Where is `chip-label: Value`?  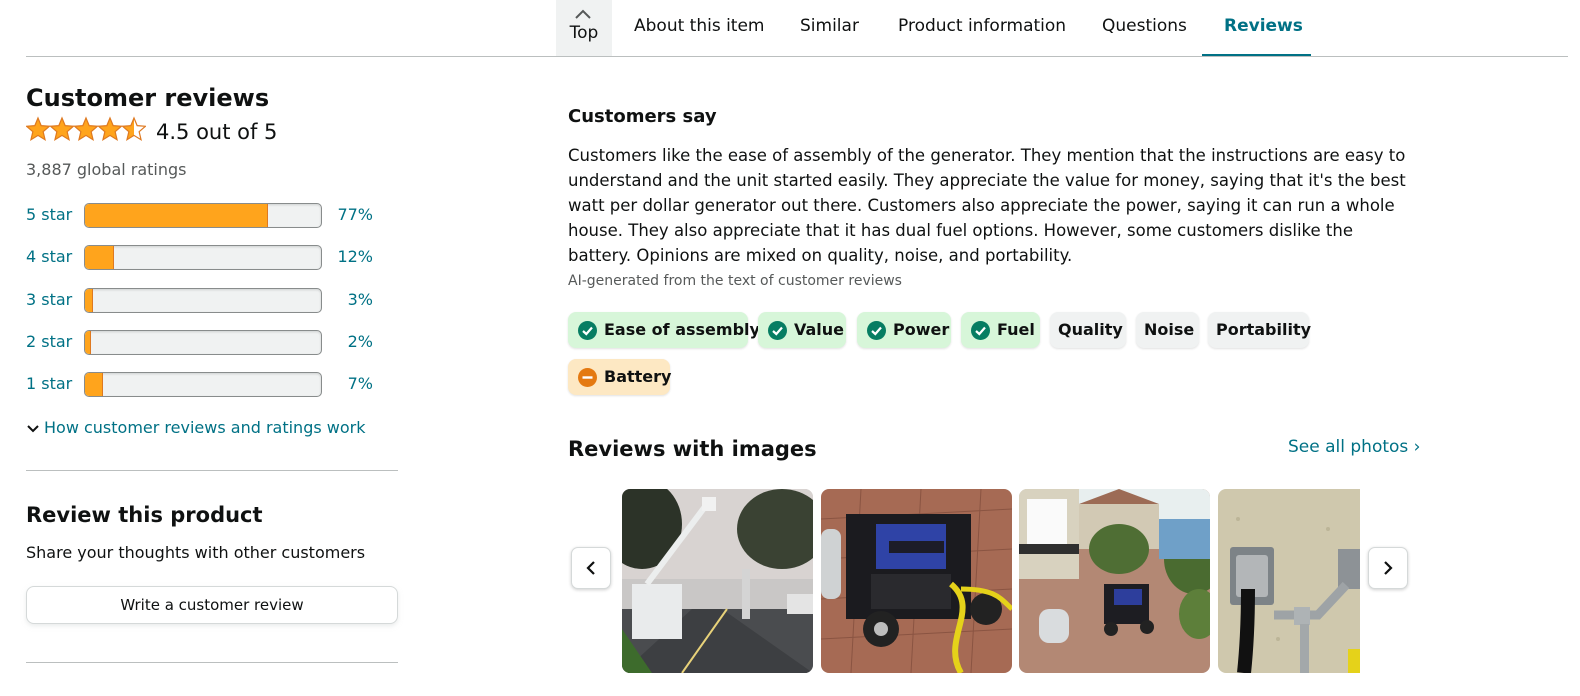 chip-label: Value is located at coordinates (819, 329).